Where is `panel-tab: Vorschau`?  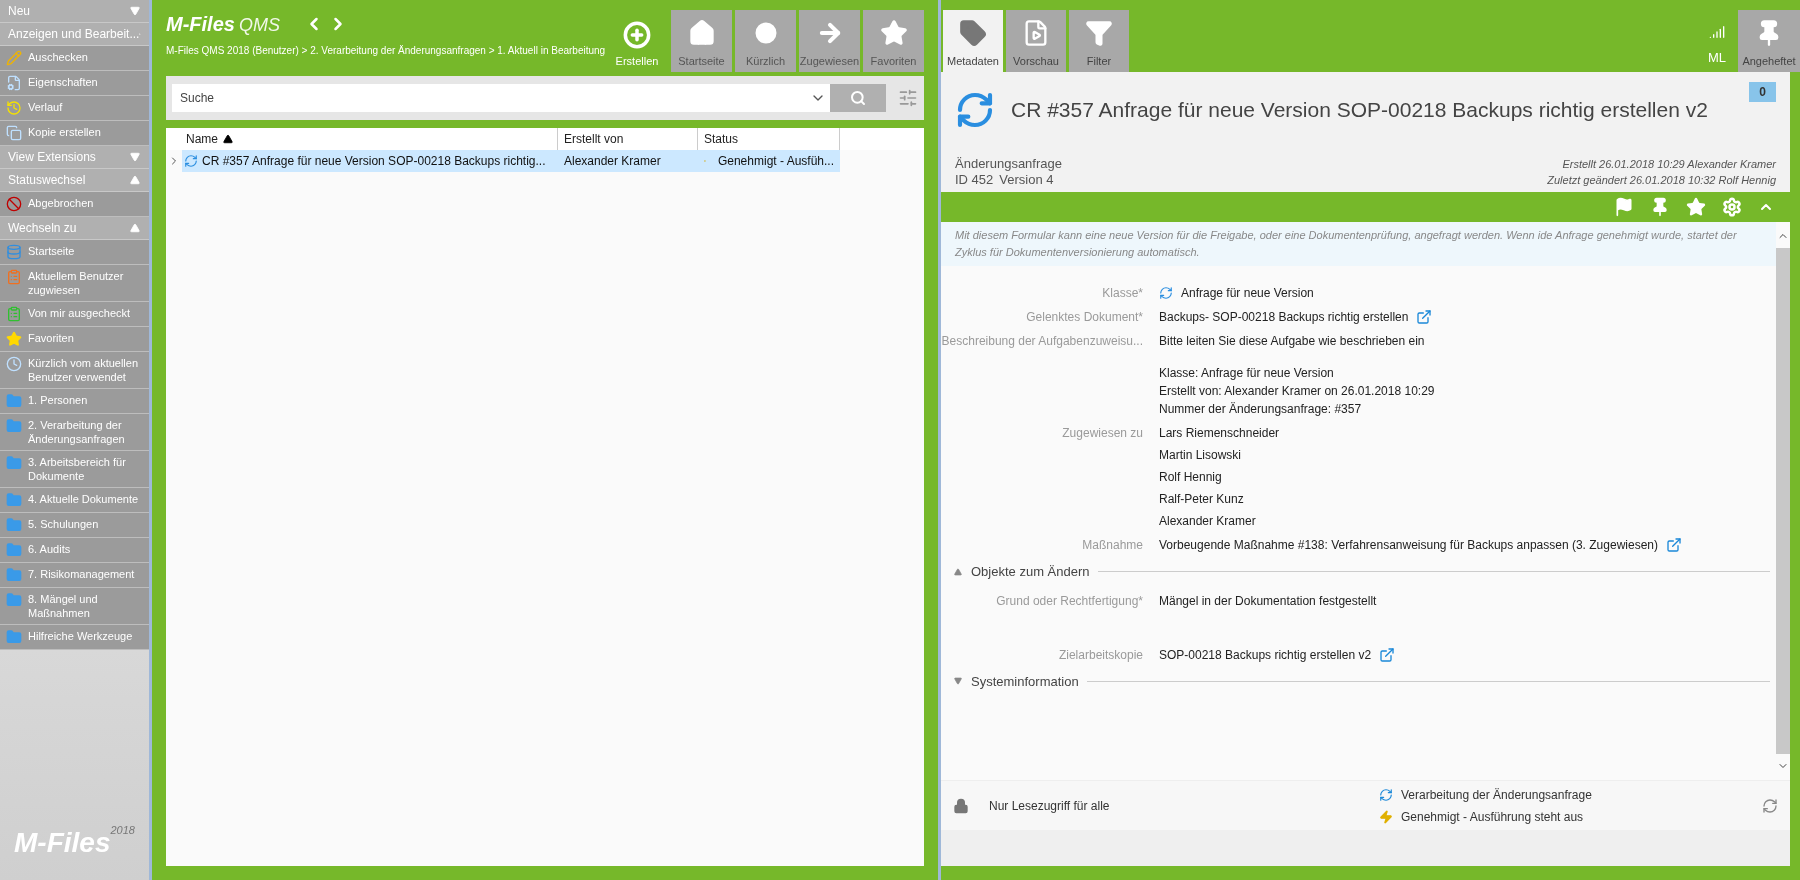
panel-tab: Vorschau is located at coordinates (1036, 41).